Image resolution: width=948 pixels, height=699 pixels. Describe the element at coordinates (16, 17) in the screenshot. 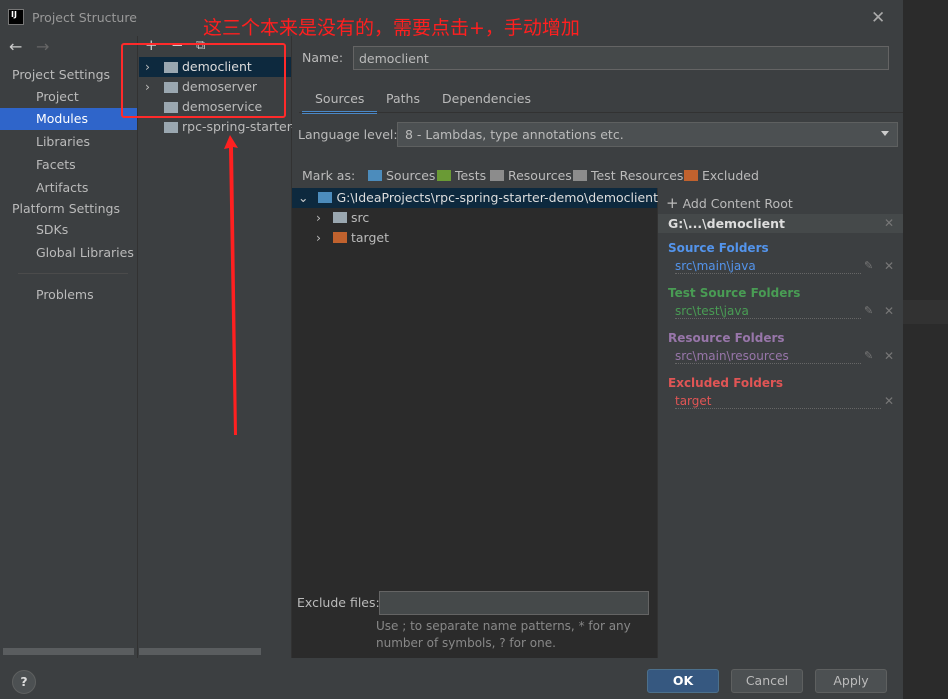

I see `intellij-app-icon: IJ` at that location.